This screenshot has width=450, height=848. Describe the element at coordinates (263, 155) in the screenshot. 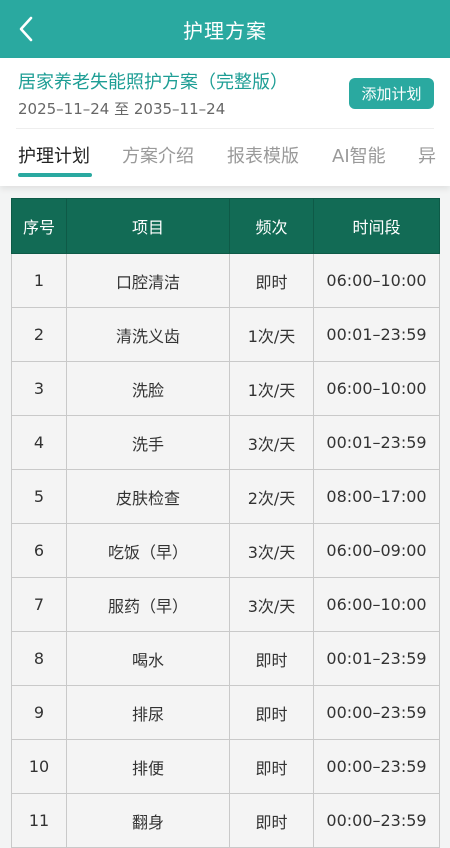

I see `tab-report-template: 报表模版` at that location.